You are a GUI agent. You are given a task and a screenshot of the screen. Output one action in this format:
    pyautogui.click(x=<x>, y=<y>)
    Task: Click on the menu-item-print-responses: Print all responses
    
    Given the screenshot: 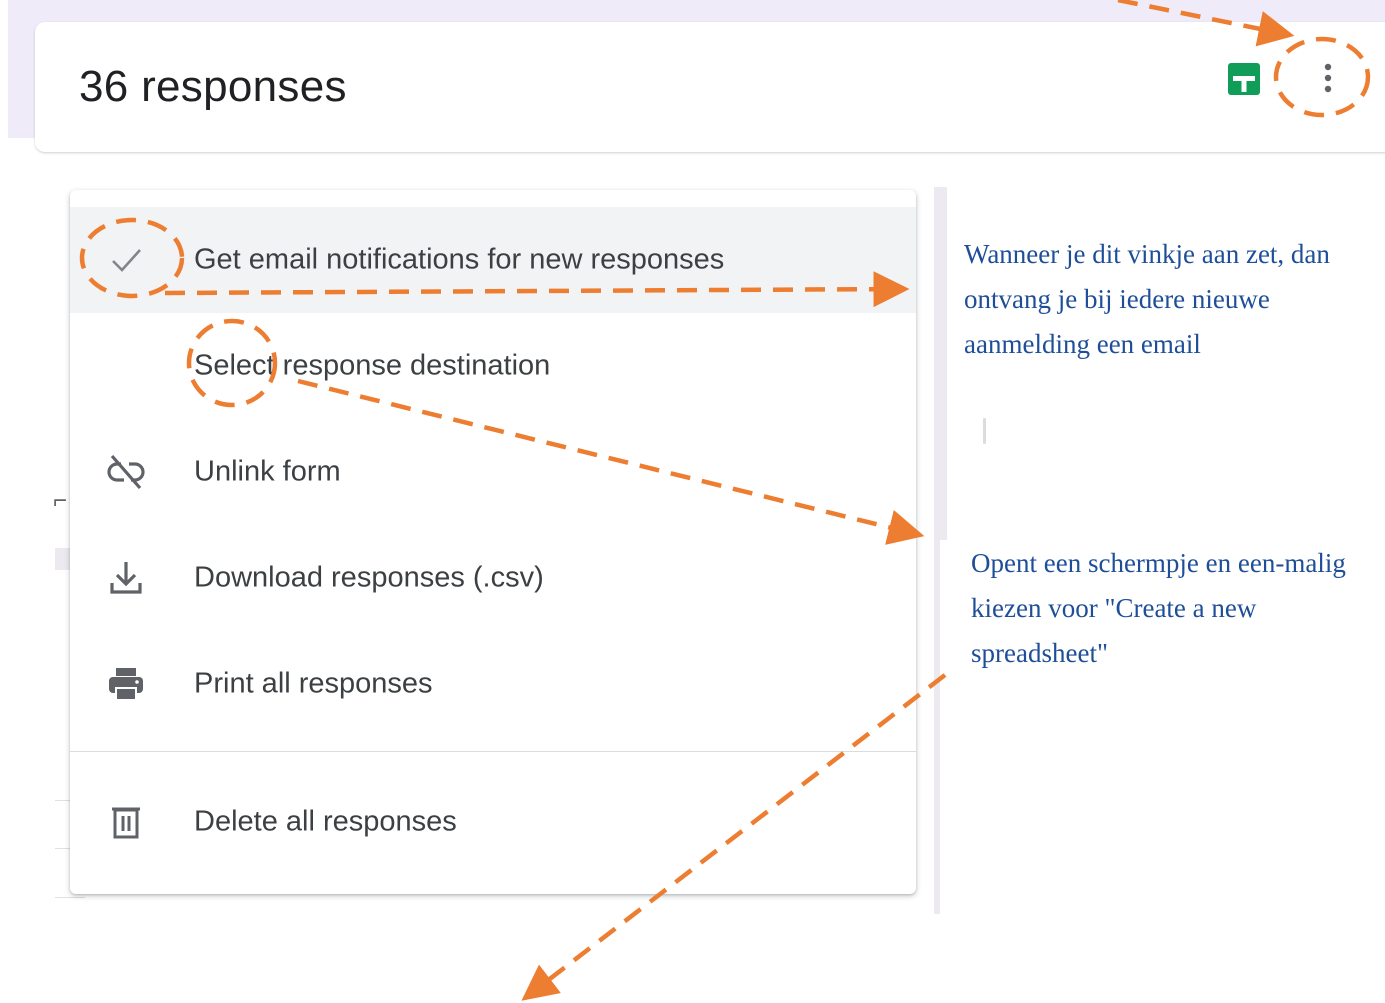 What is the action you would take?
    pyautogui.click(x=493, y=684)
    